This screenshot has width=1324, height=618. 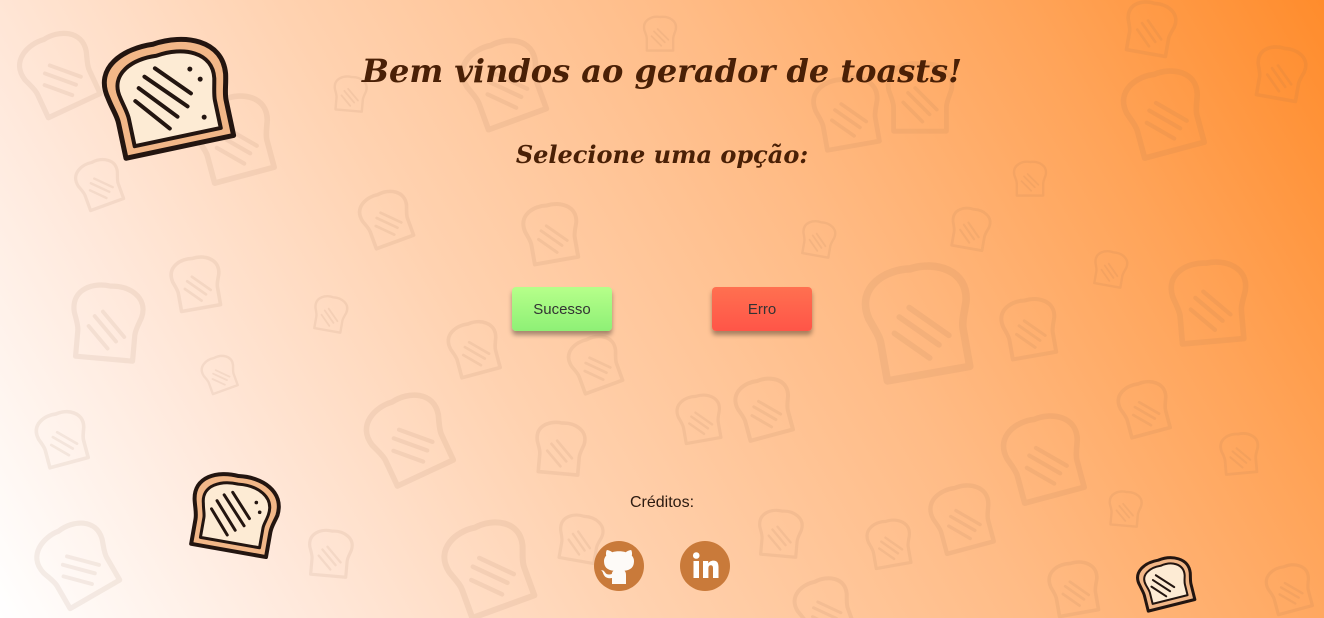 I want to click on linkedin-link, so click(x=705, y=566).